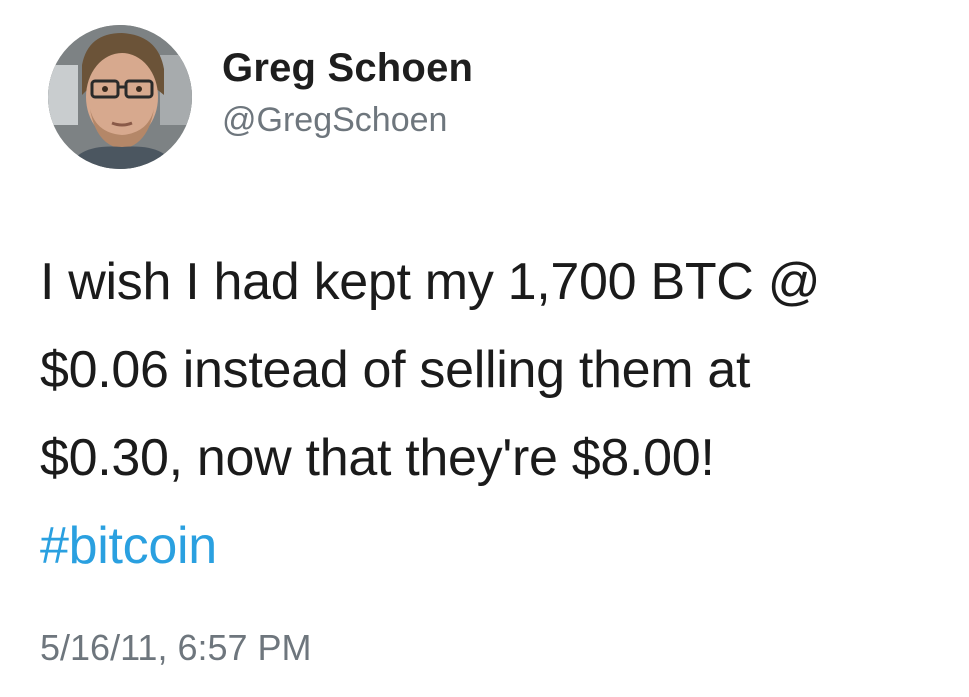 Image resolution: width=969 pixels, height=697 pixels. What do you see at coordinates (347, 68) in the screenshot?
I see `display-name: Greg Schoen` at bounding box center [347, 68].